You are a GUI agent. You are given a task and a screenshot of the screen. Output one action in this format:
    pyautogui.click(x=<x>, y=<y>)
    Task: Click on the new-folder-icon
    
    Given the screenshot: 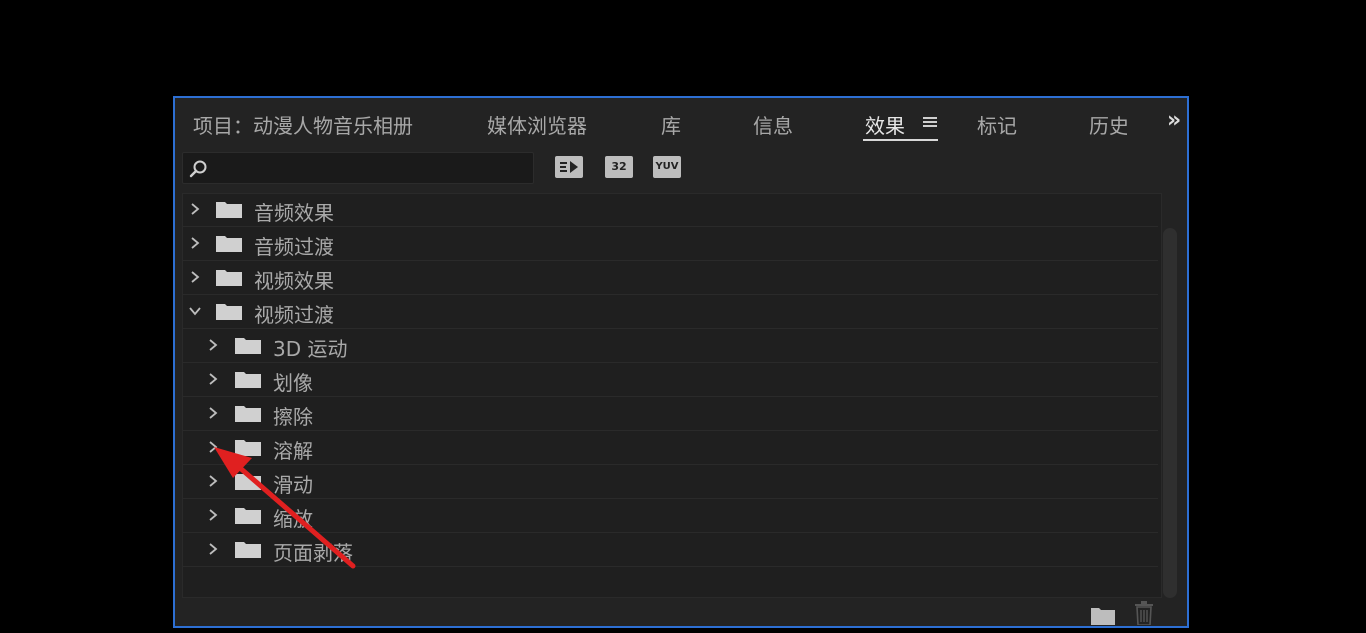 What is the action you would take?
    pyautogui.click(x=1103, y=615)
    